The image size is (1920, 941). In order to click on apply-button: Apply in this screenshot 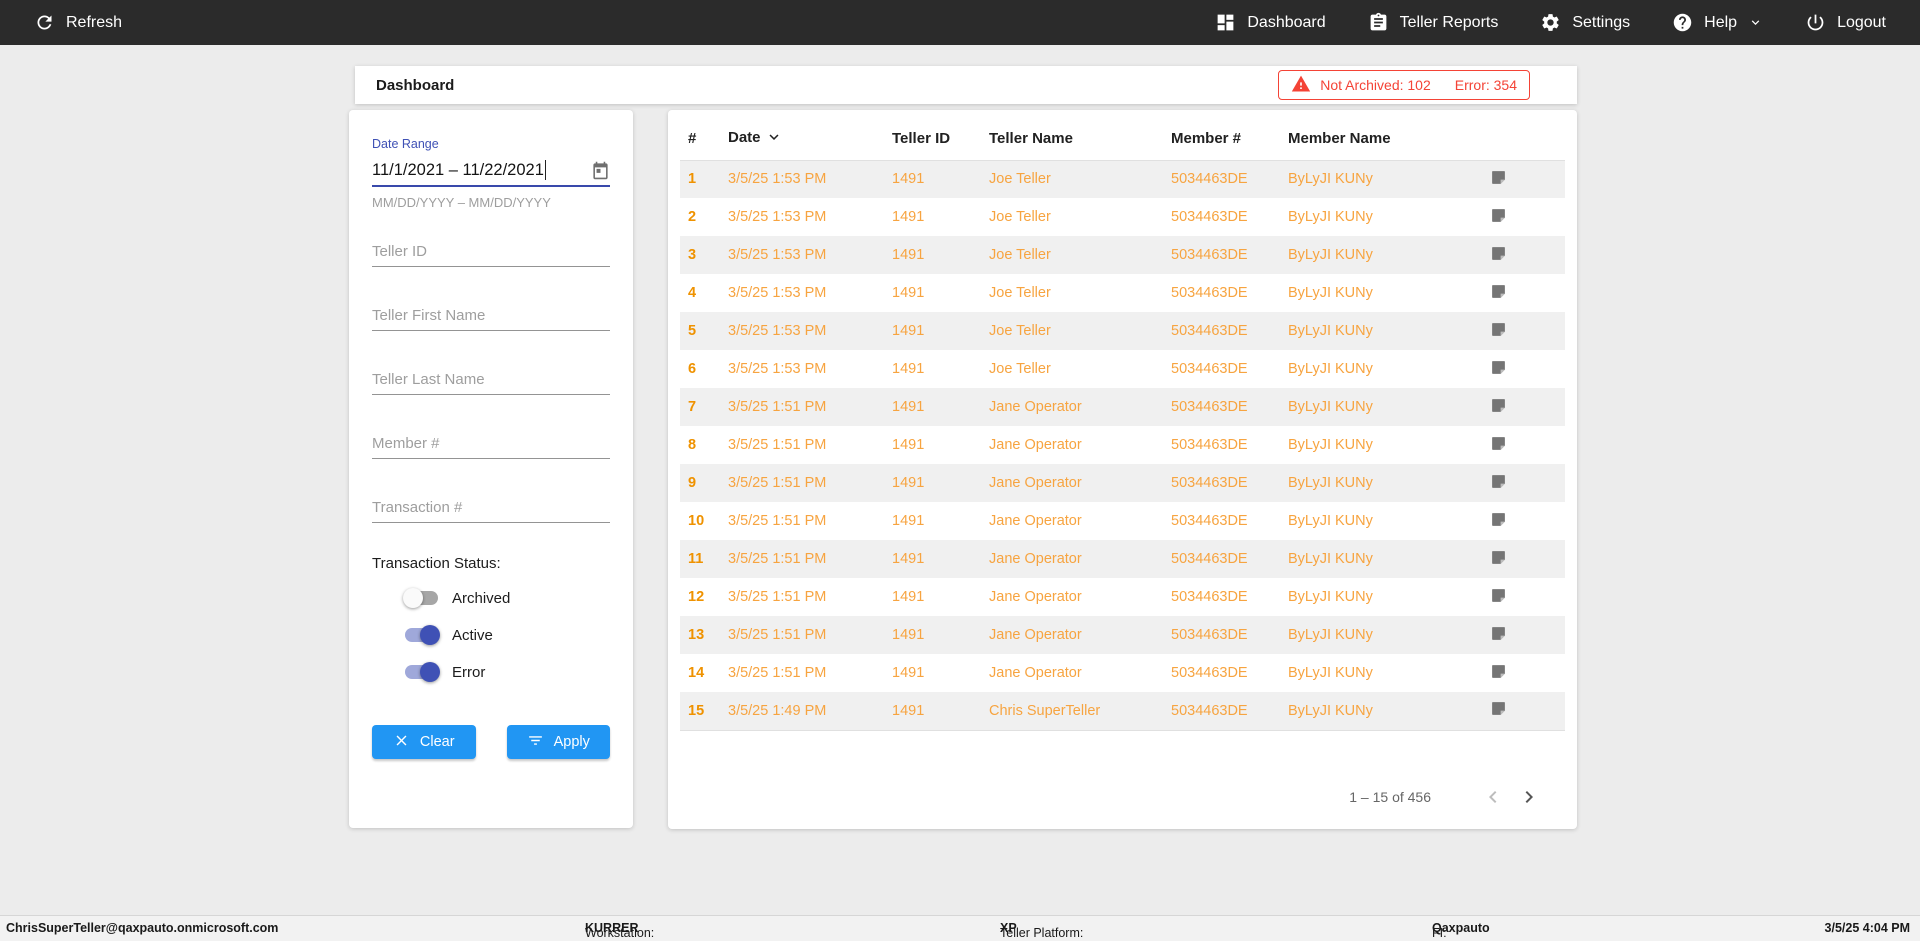, I will do `click(558, 742)`.